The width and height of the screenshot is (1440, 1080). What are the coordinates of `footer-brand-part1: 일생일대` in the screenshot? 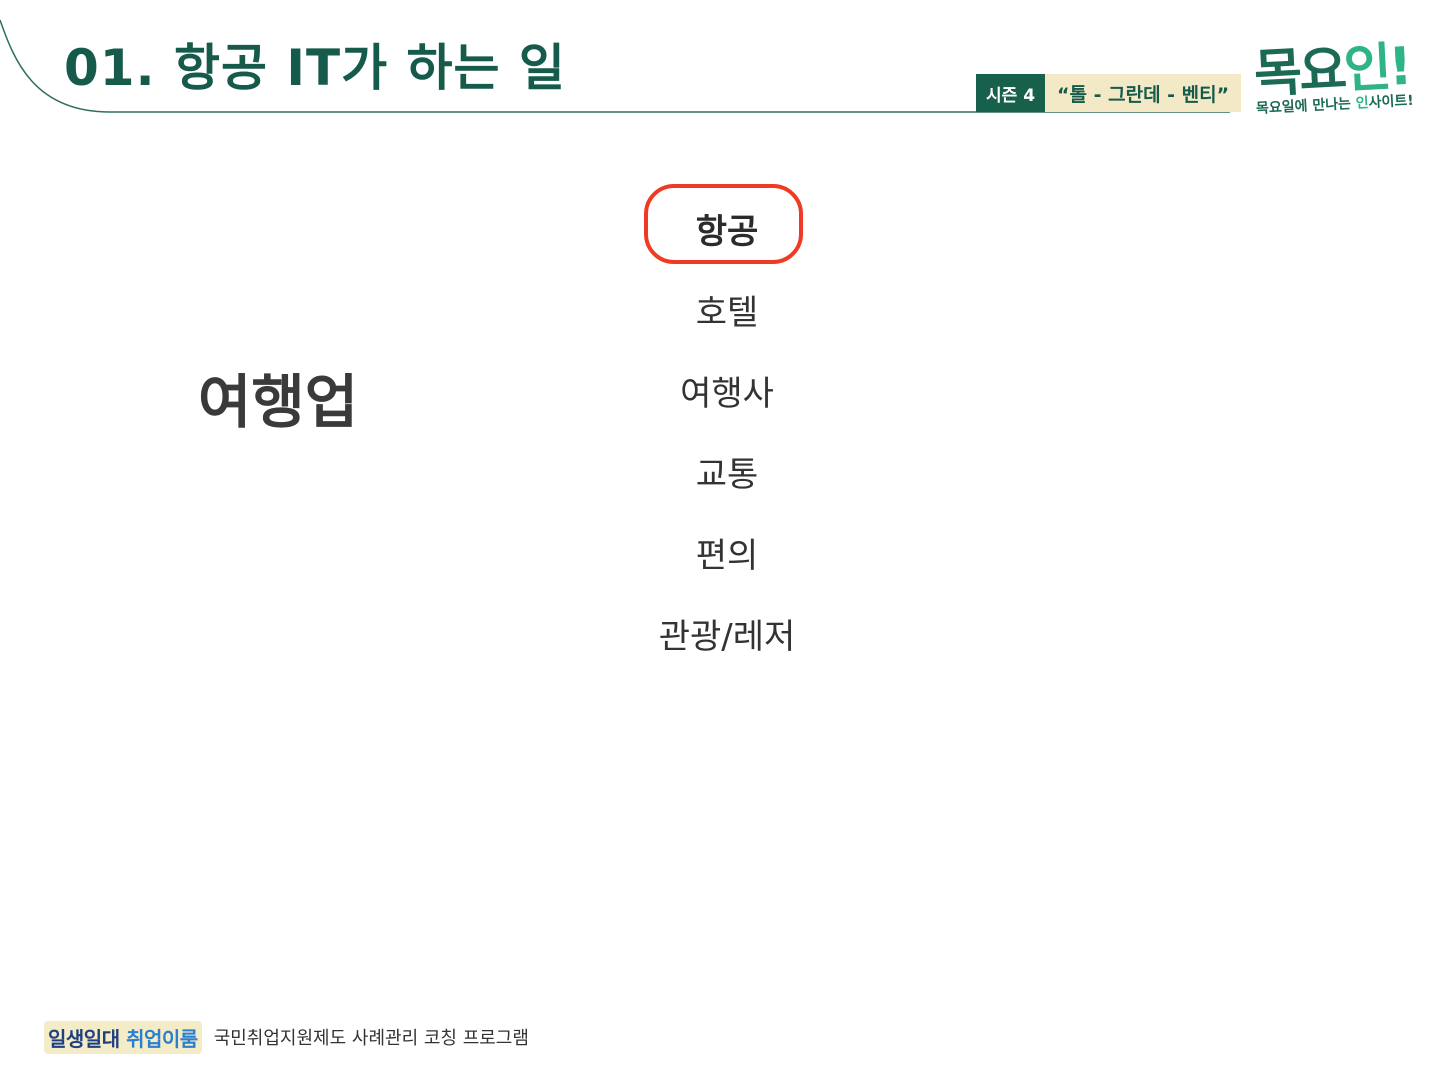 It's located at (87, 1038).